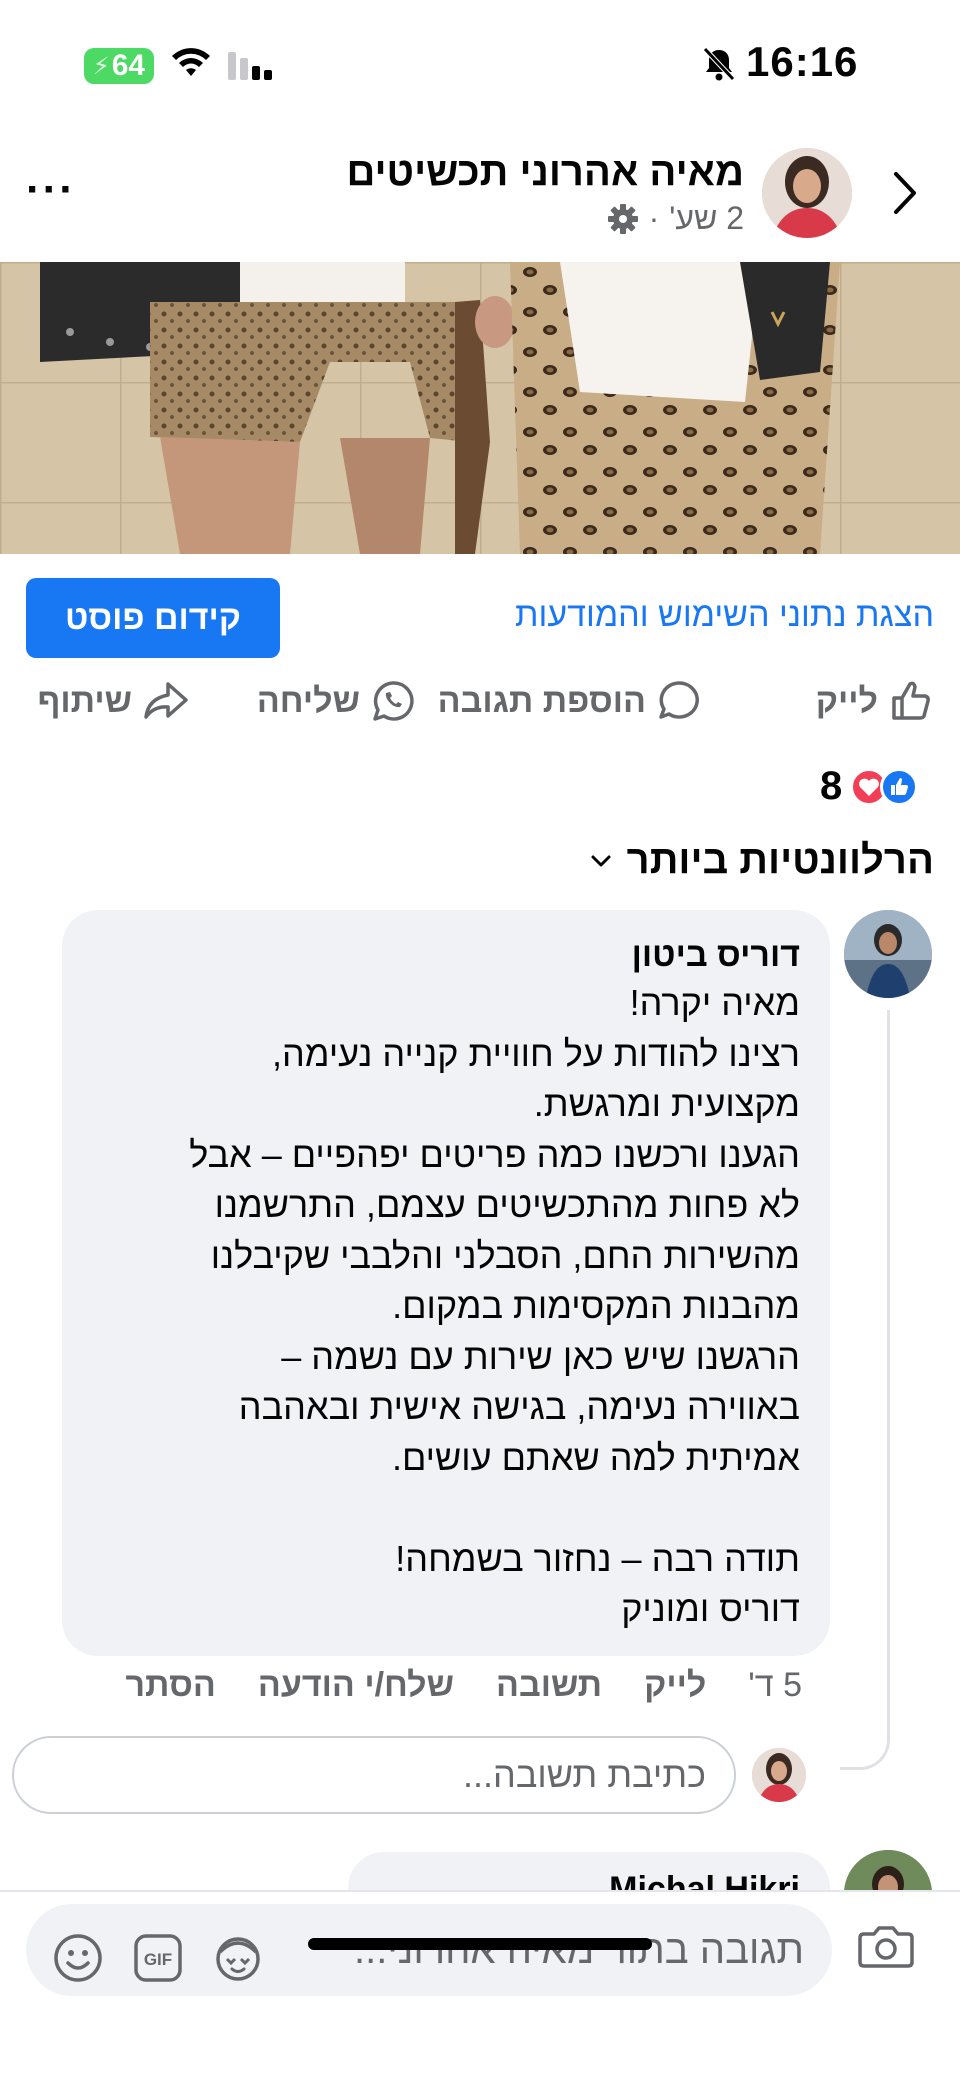 The width and height of the screenshot is (960, 2080). Describe the element at coordinates (356, 1685) in the screenshot. I see `send-message-button: שלח/י הודעה` at that location.